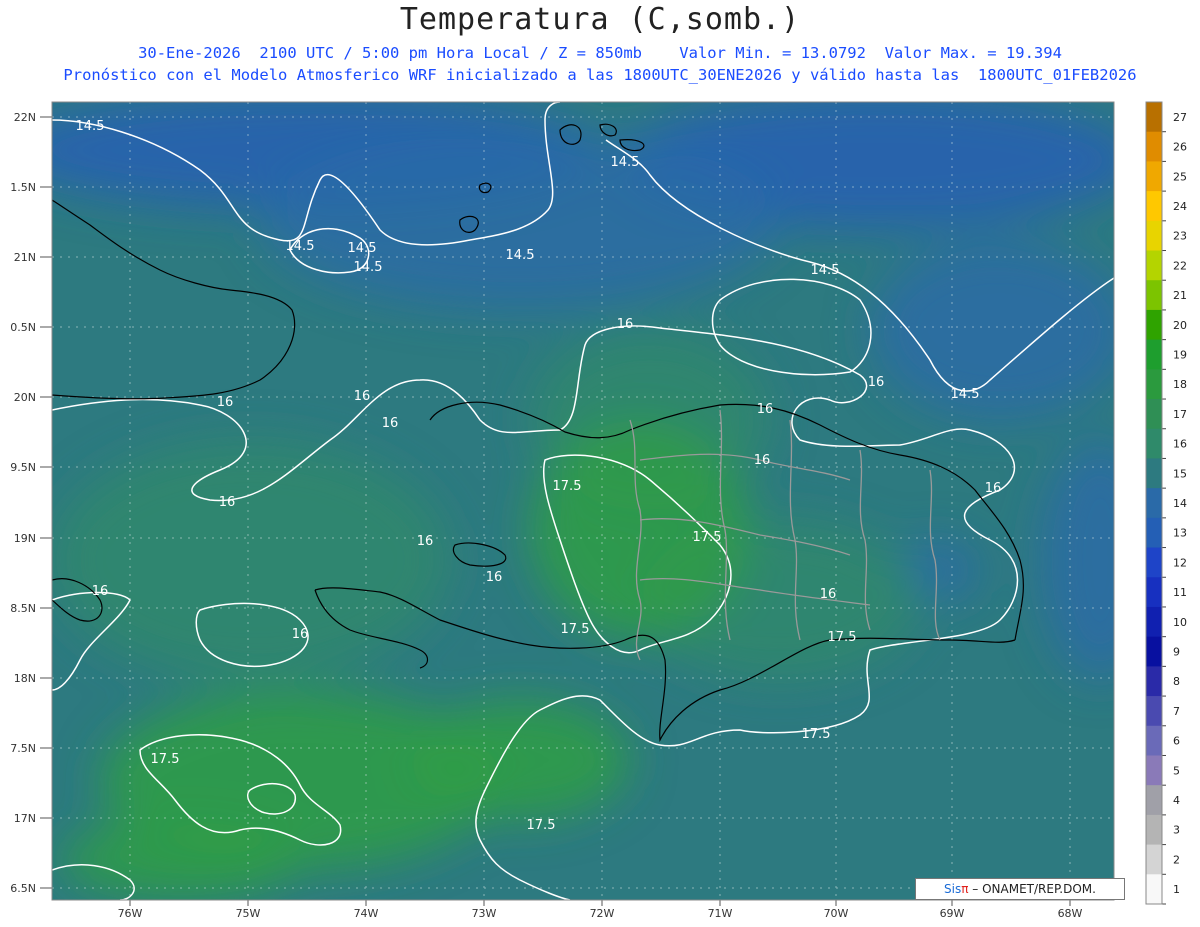  Describe the element at coordinates (1176, 711) in the screenshot. I see `colorbar-level-label: 7` at that location.